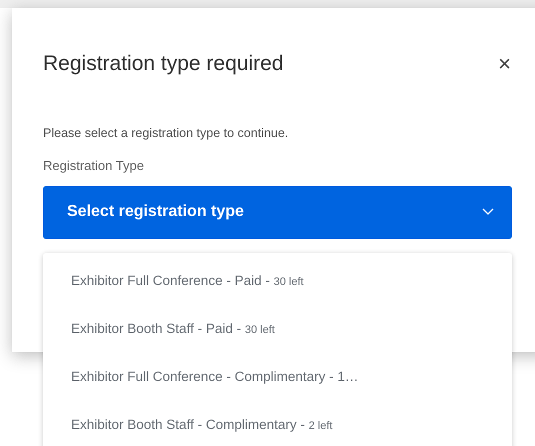 The width and height of the screenshot is (535, 446). What do you see at coordinates (277, 329) in the screenshot?
I see `option-item: Exhibitor Booth Staff - Paid - 30 left` at bounding box center [277, 329].